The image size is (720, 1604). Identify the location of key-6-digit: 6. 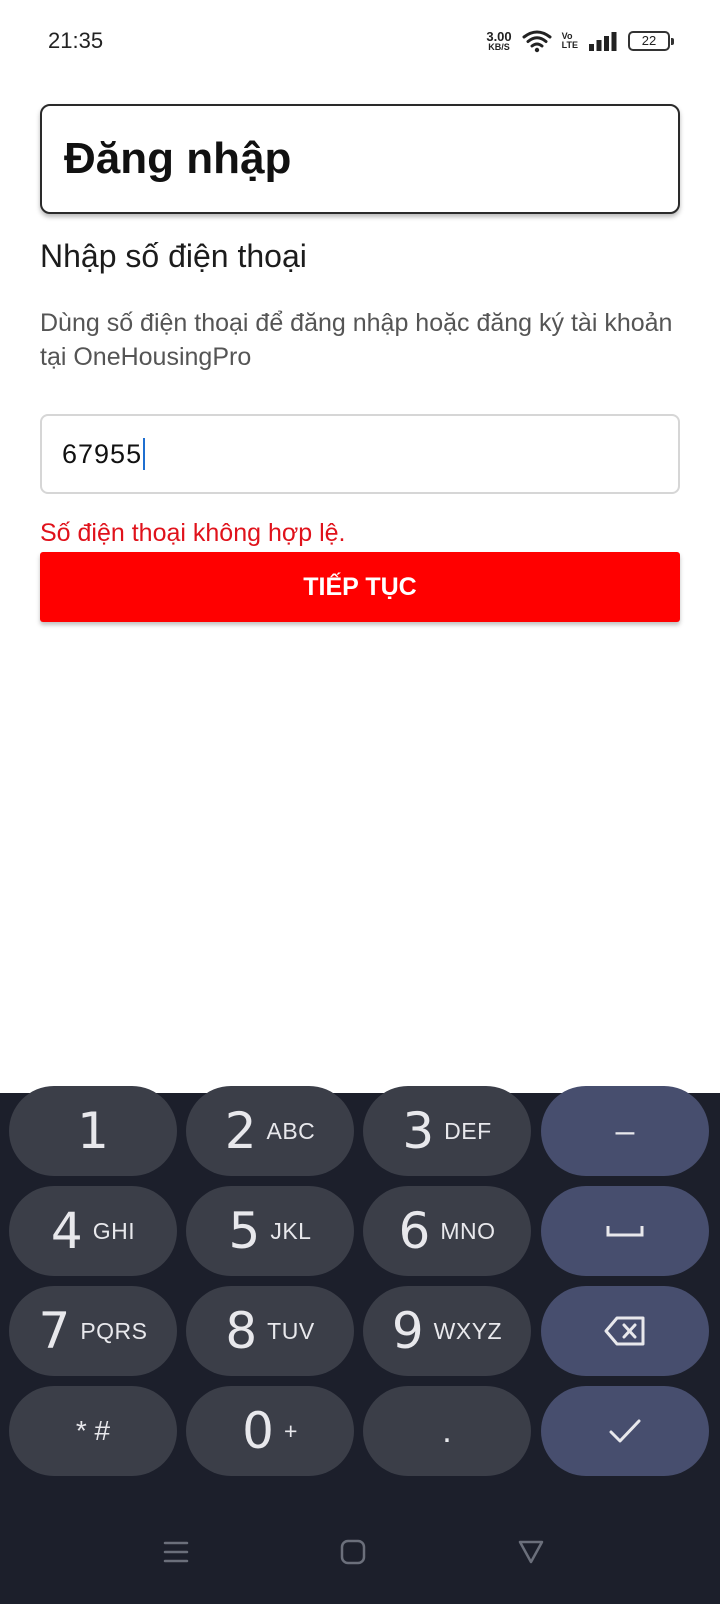
(414, 1231).